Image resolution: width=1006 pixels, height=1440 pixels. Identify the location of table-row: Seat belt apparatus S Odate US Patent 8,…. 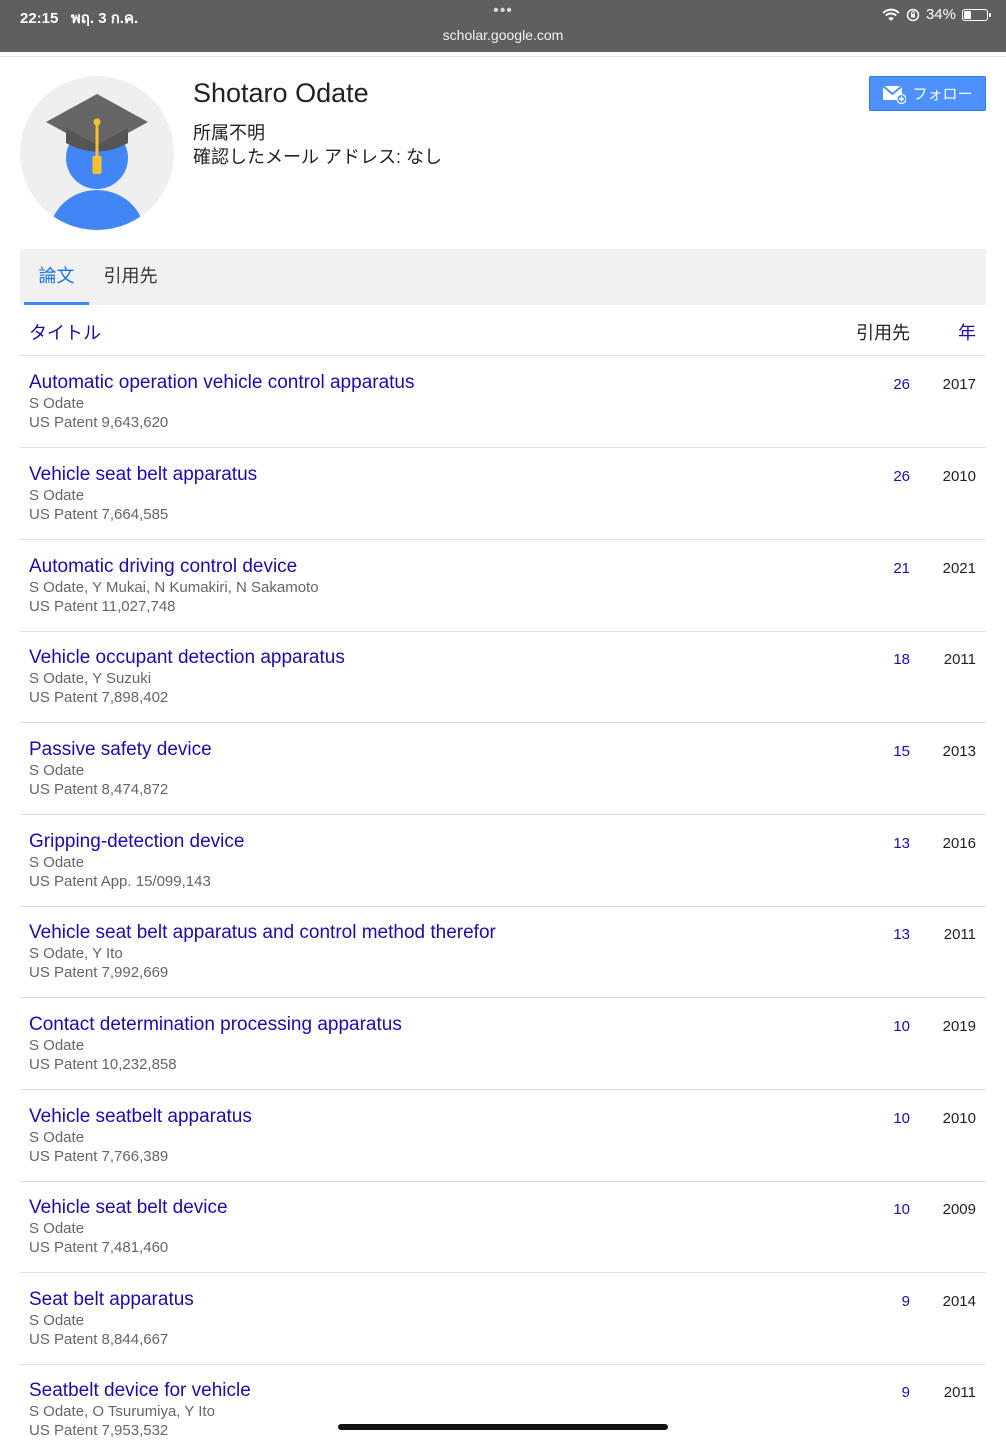
(503, 1319).